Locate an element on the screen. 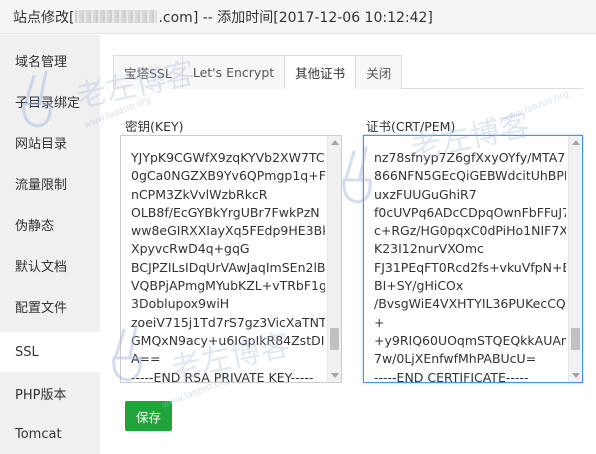  sidebar-item-label: SSL is located at coordinates (27, 352).